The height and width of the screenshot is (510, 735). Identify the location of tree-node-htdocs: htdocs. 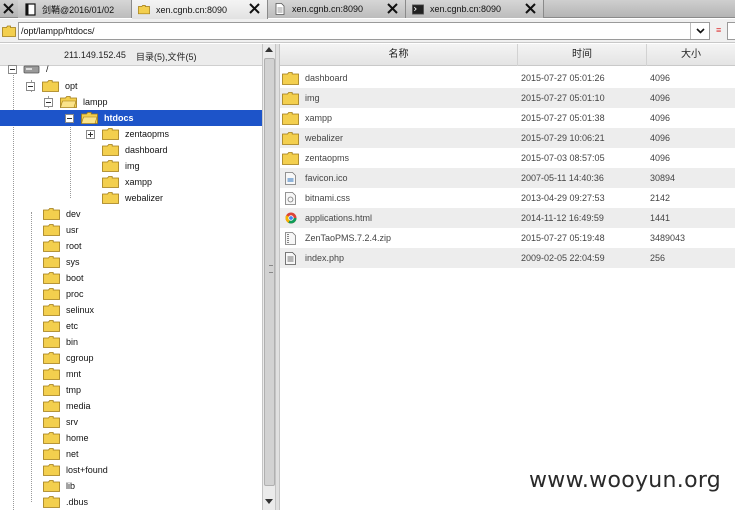
(131, 118).